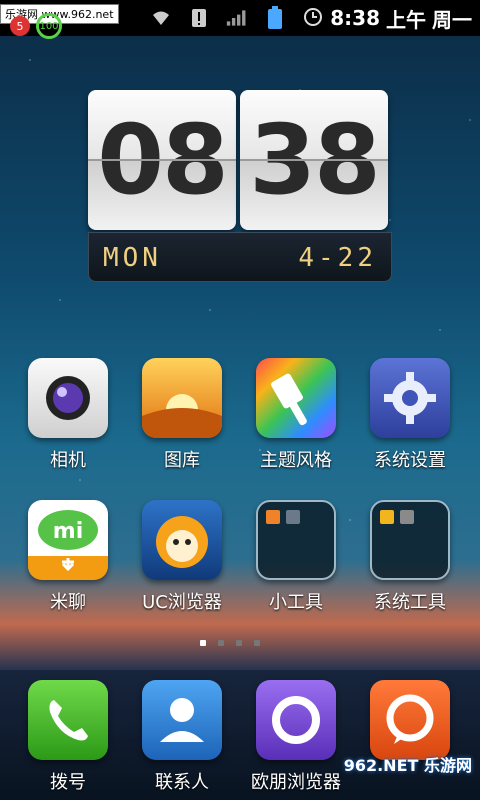 The height and width of the screenshot is (800, 480). Describe the element at coordinates (410, 398) in the screenshot. I see `gear-icon` at that location.